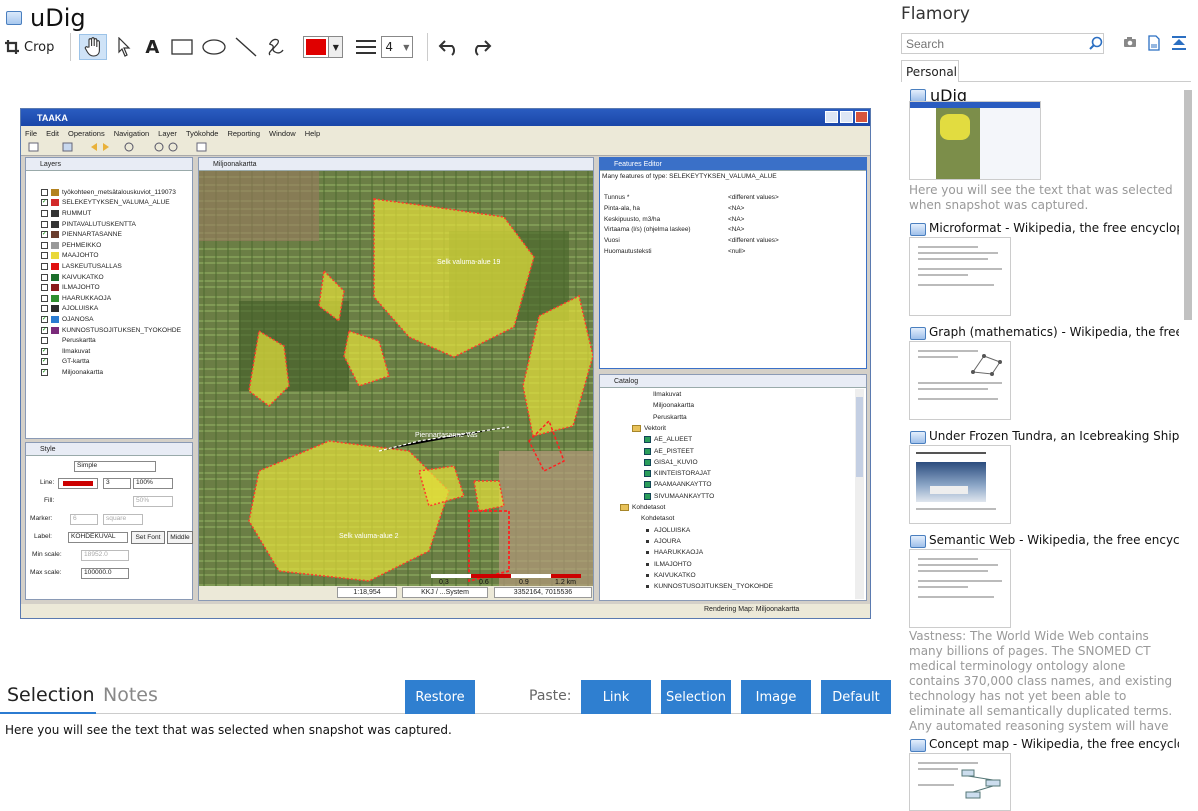  I want to click on layer-row: ILMAJOHTO, so click(109, 287).